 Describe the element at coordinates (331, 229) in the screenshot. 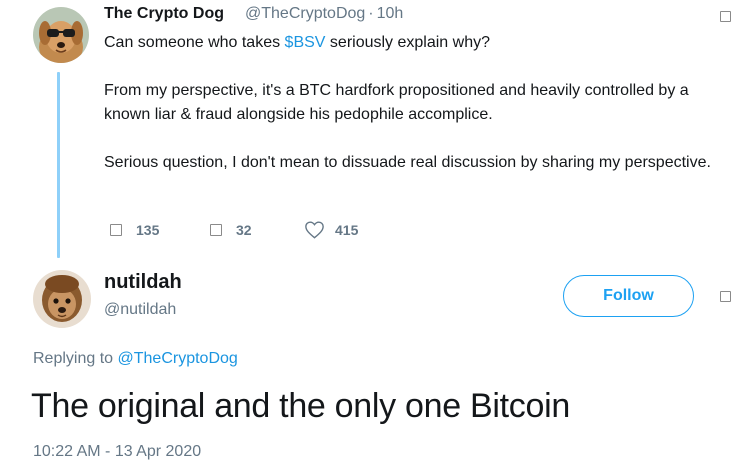

I see `like-button: 415` at that location.